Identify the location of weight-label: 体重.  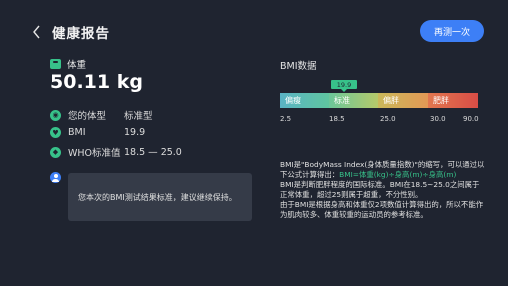
(77, 65).